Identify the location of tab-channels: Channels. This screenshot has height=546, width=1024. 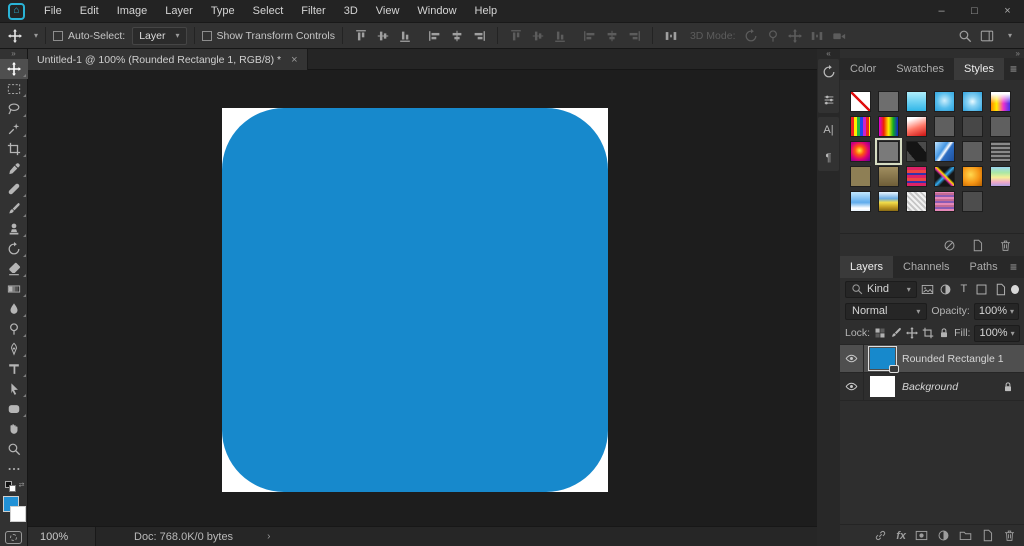
(926, 267).